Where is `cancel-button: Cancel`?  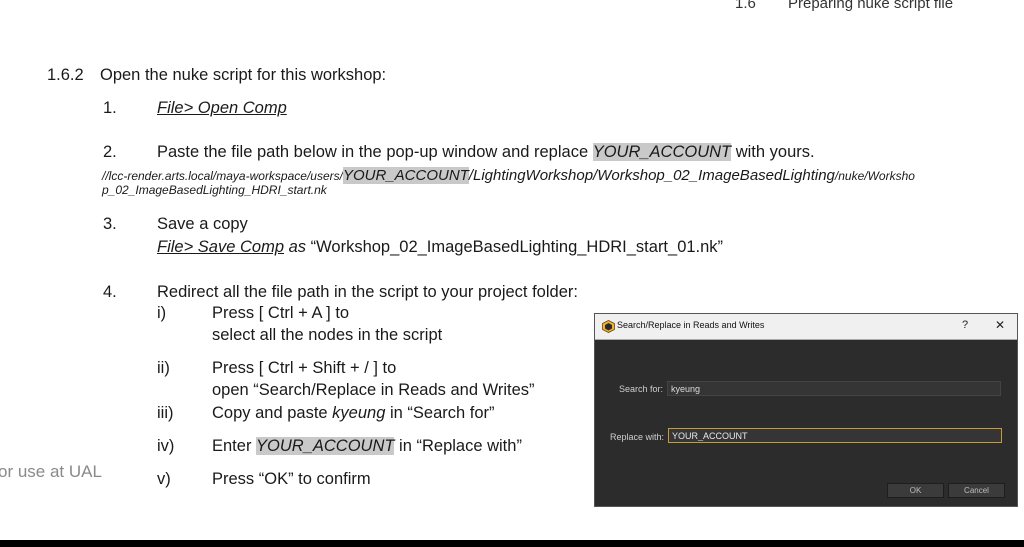 cancel-button: Cancel is located at coordinates (976, 490).